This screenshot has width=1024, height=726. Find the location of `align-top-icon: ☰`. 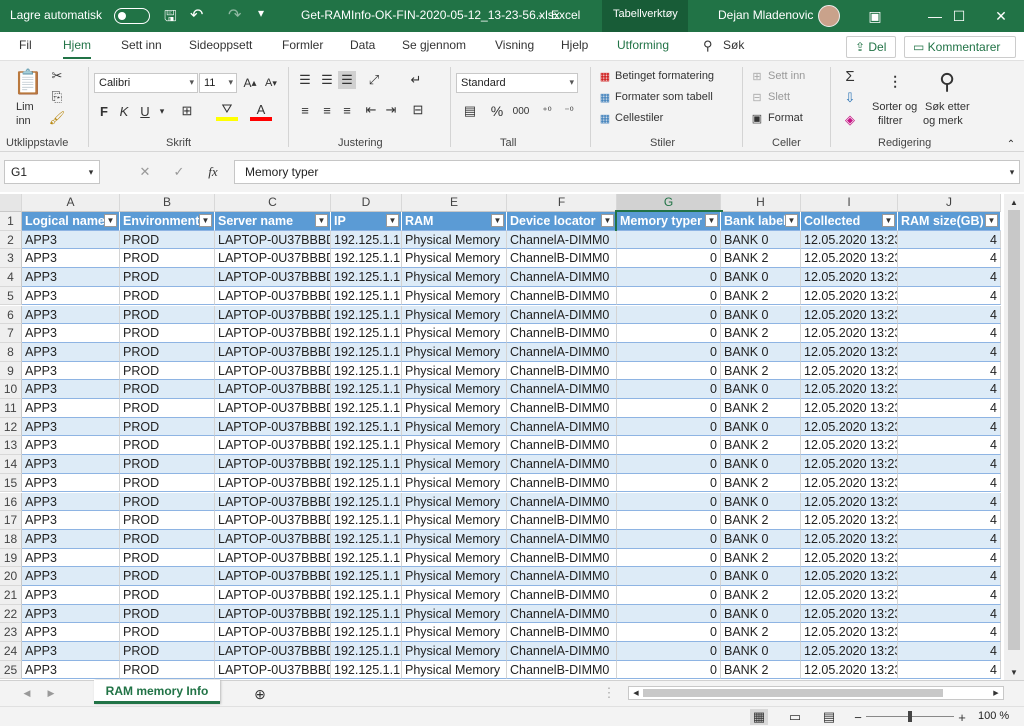

align-top-icon: ☰ is located at coordinates (305, 80).